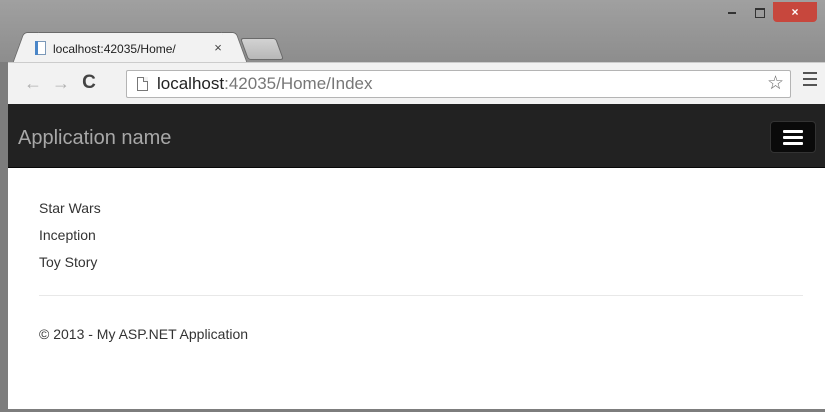 This screenshot has height=412, width=825. Describe the element at coordinates (795, 12) in the screenshot. I see `window-close-button: ×` at that location.